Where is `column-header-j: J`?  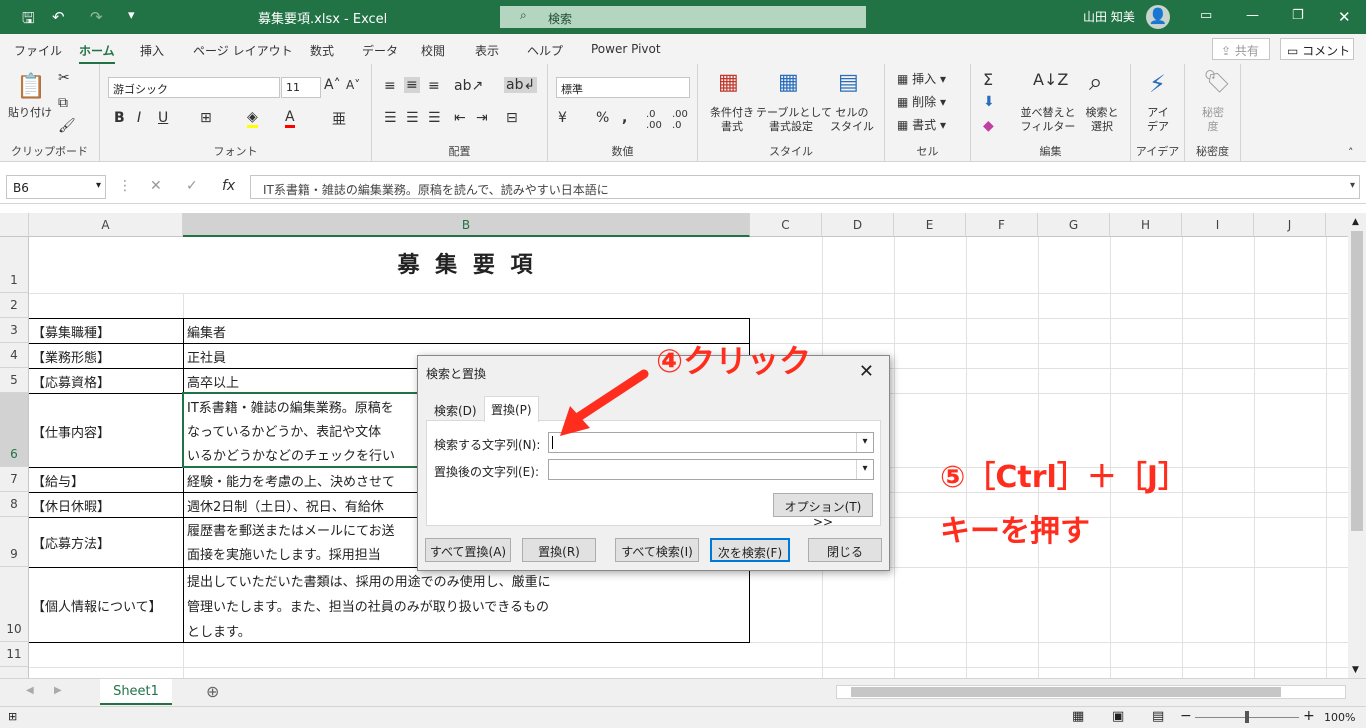 column-header-j: J is located at coordinates (1290, 225).